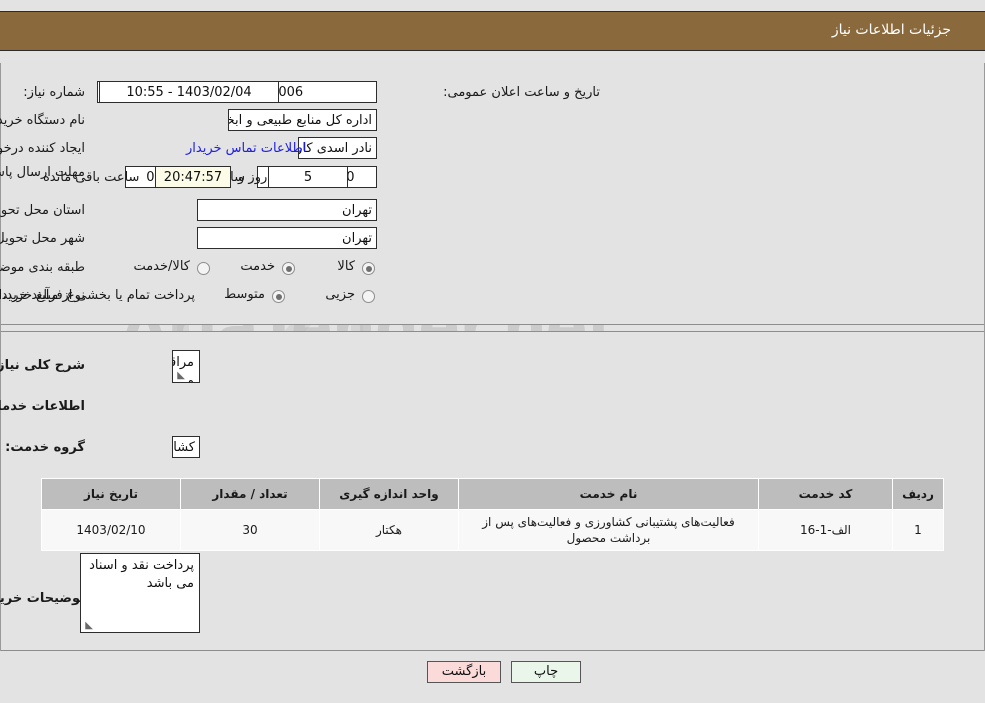 Image resolution: width=985 pixels, height=703 pixels. Describe the element at coordinates (918, 530) in the screenshot. I see `cell-row-no: 1` at that location.